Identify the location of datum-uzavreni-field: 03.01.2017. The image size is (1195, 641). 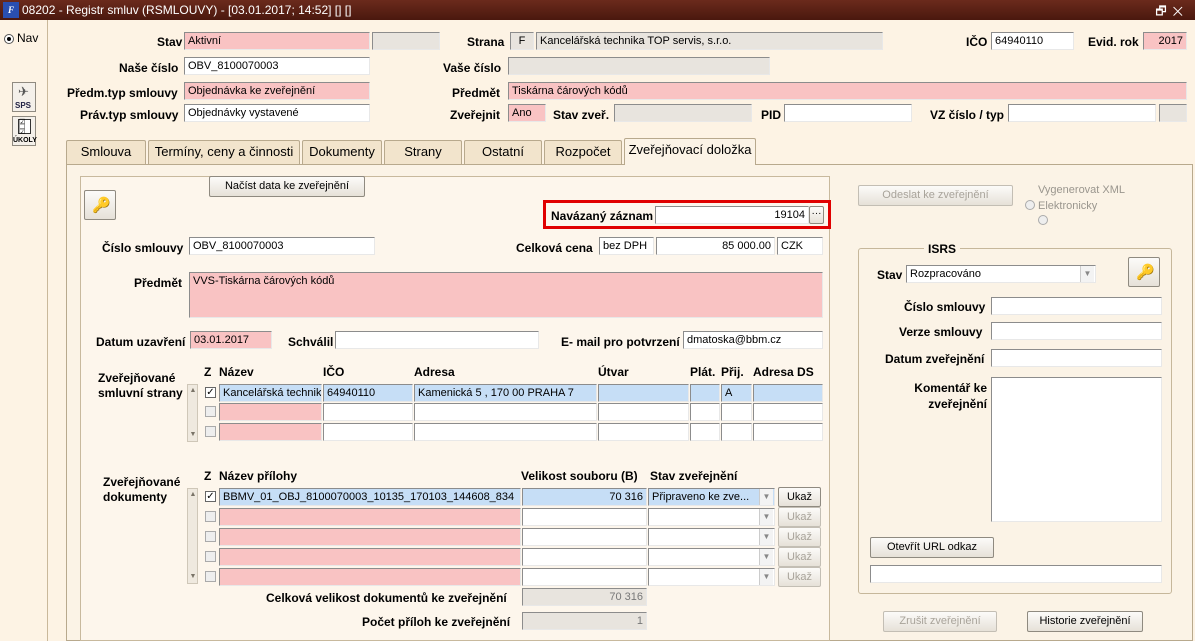
(231, 340).